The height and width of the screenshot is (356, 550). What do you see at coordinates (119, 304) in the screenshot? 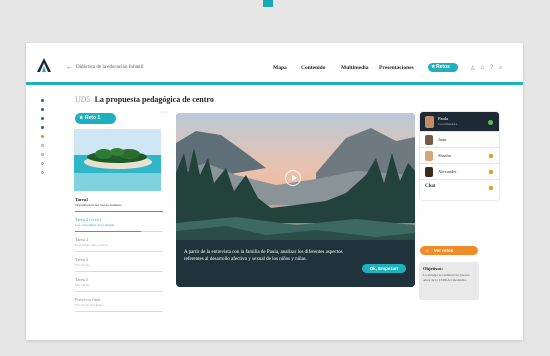
I see `task-item: Proyecto final Psicología del grupo` at bounding box center [119, 304].